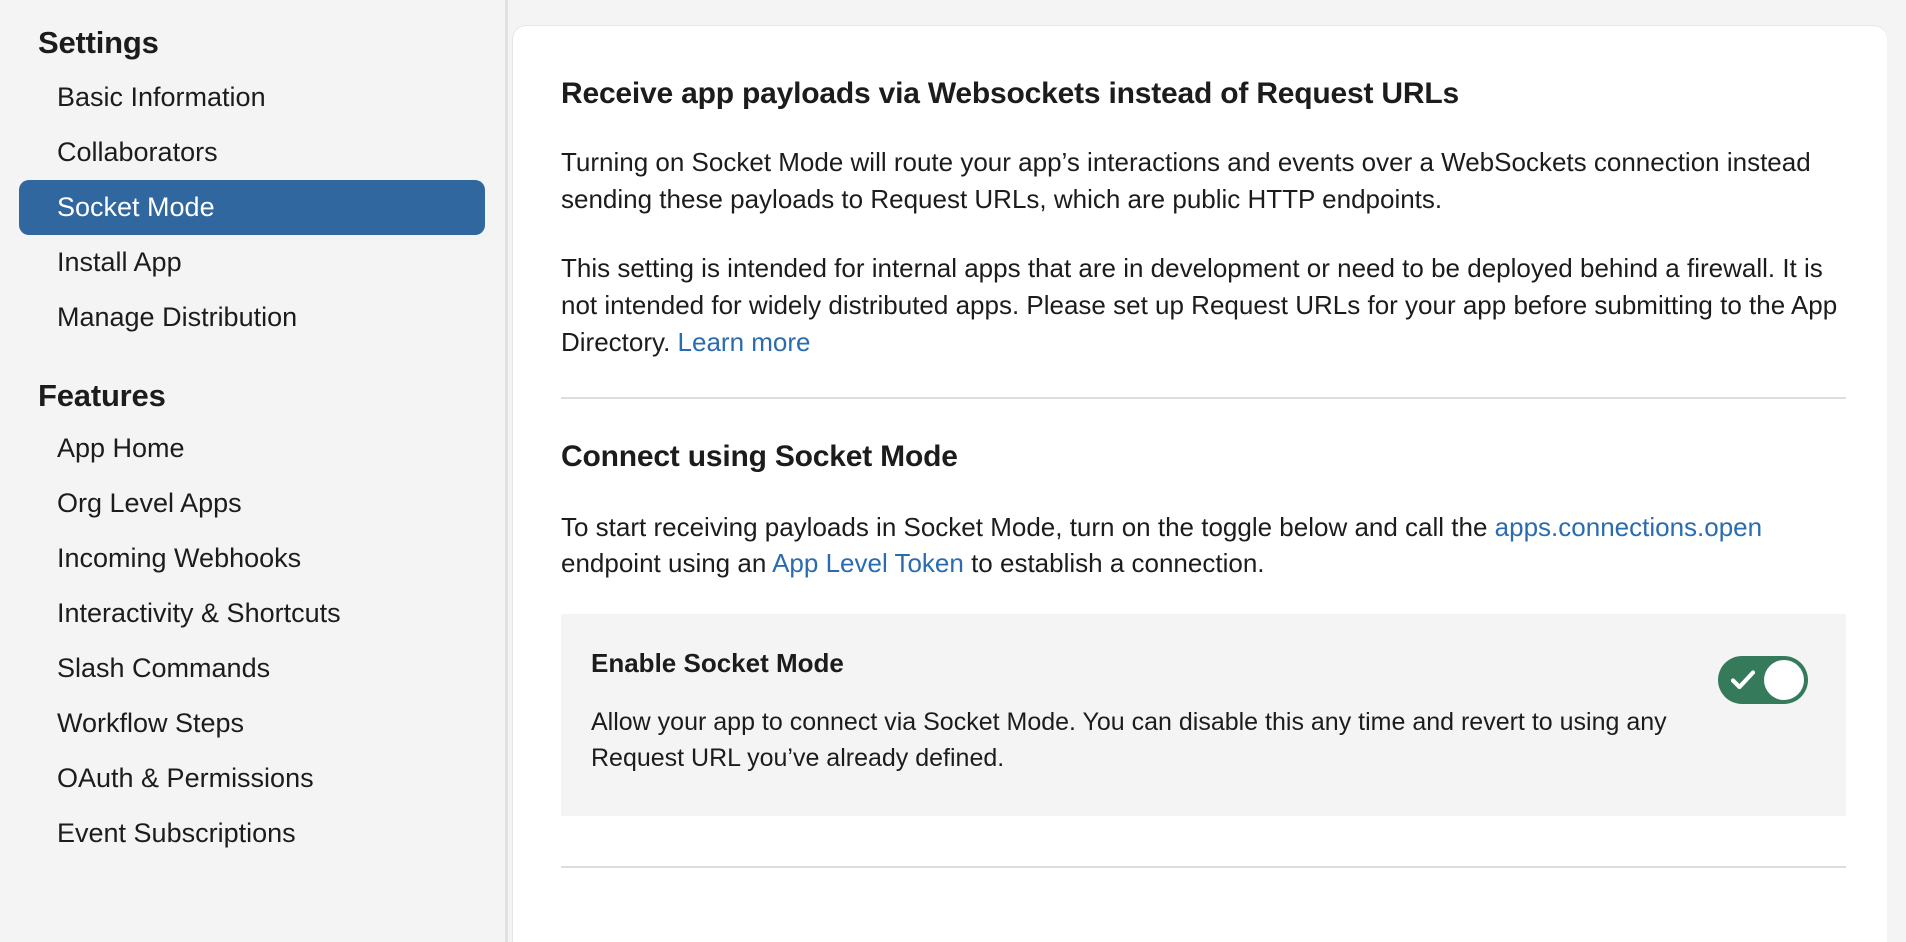  Describe the element at coordinates (1114, 563) in the screenshot. I see `connect-text-part-3: to establish a connection.` at that location.